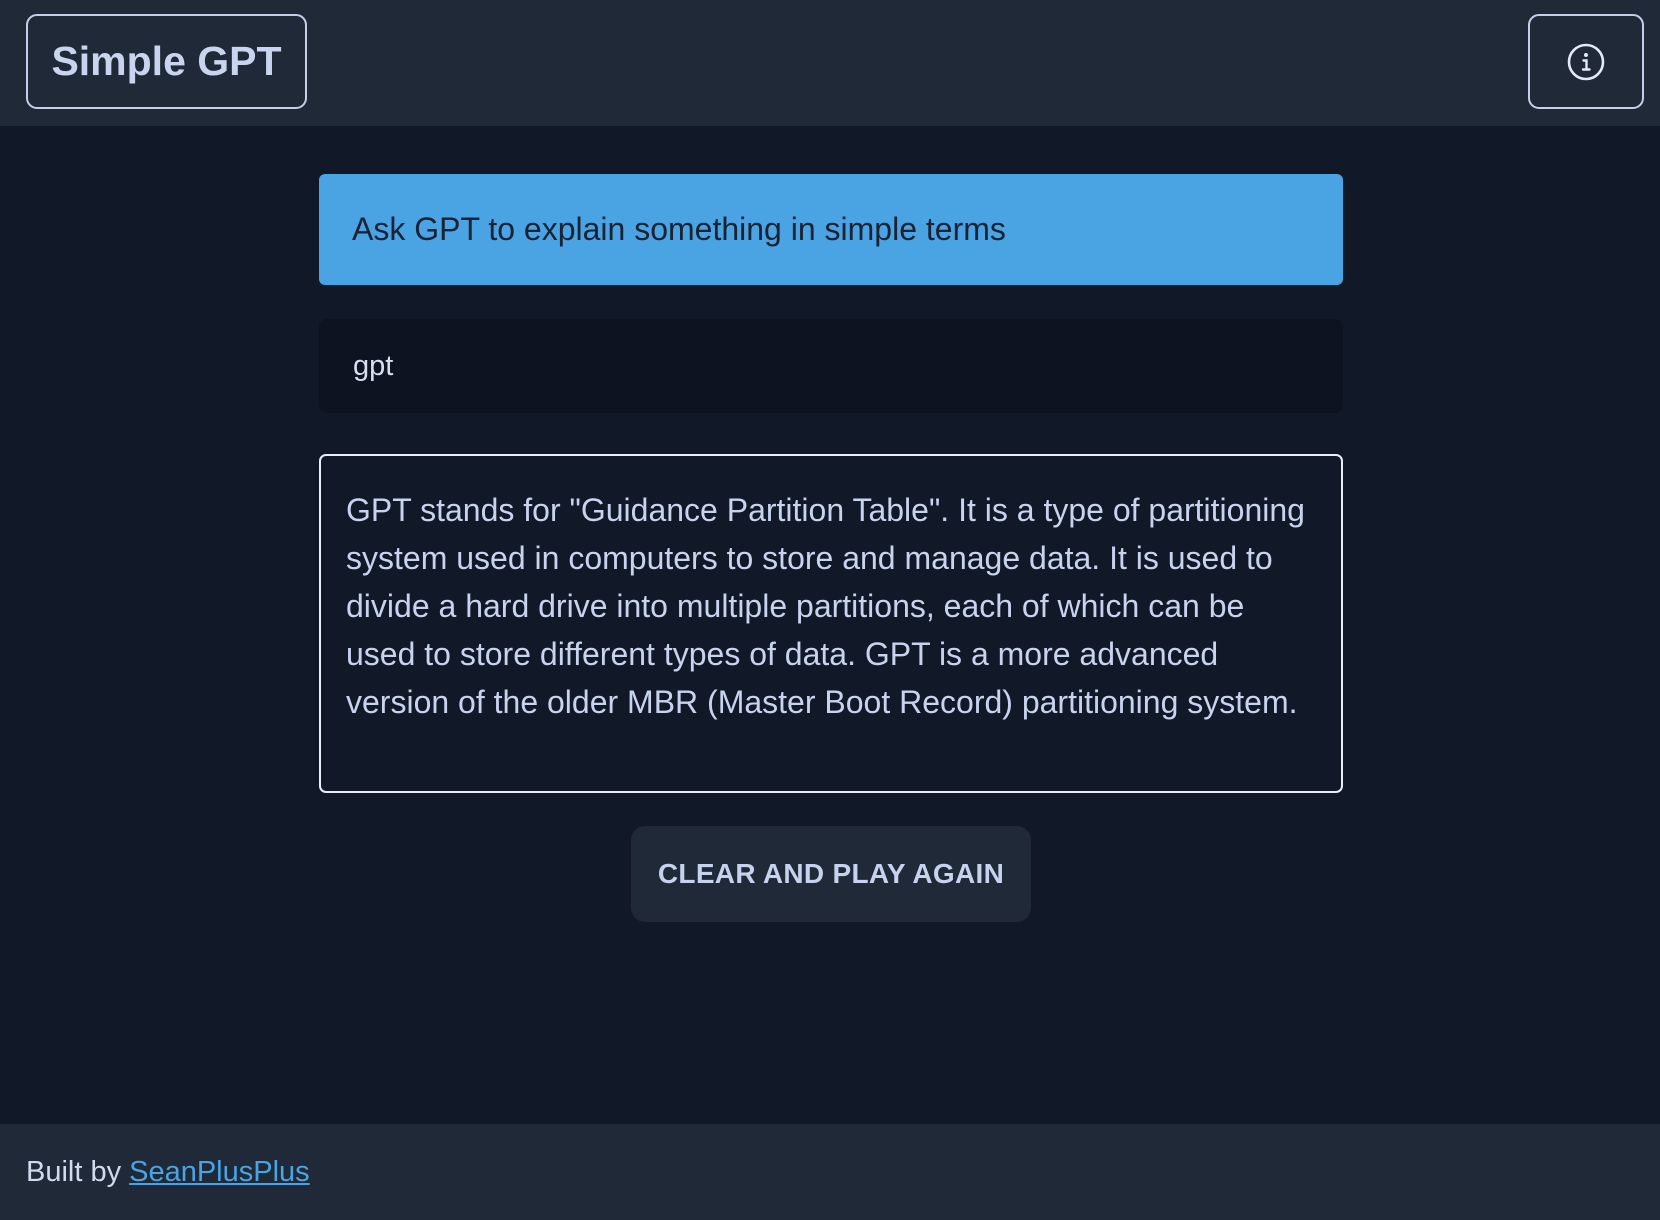  I want to click on info-button, so click(1586, 61).